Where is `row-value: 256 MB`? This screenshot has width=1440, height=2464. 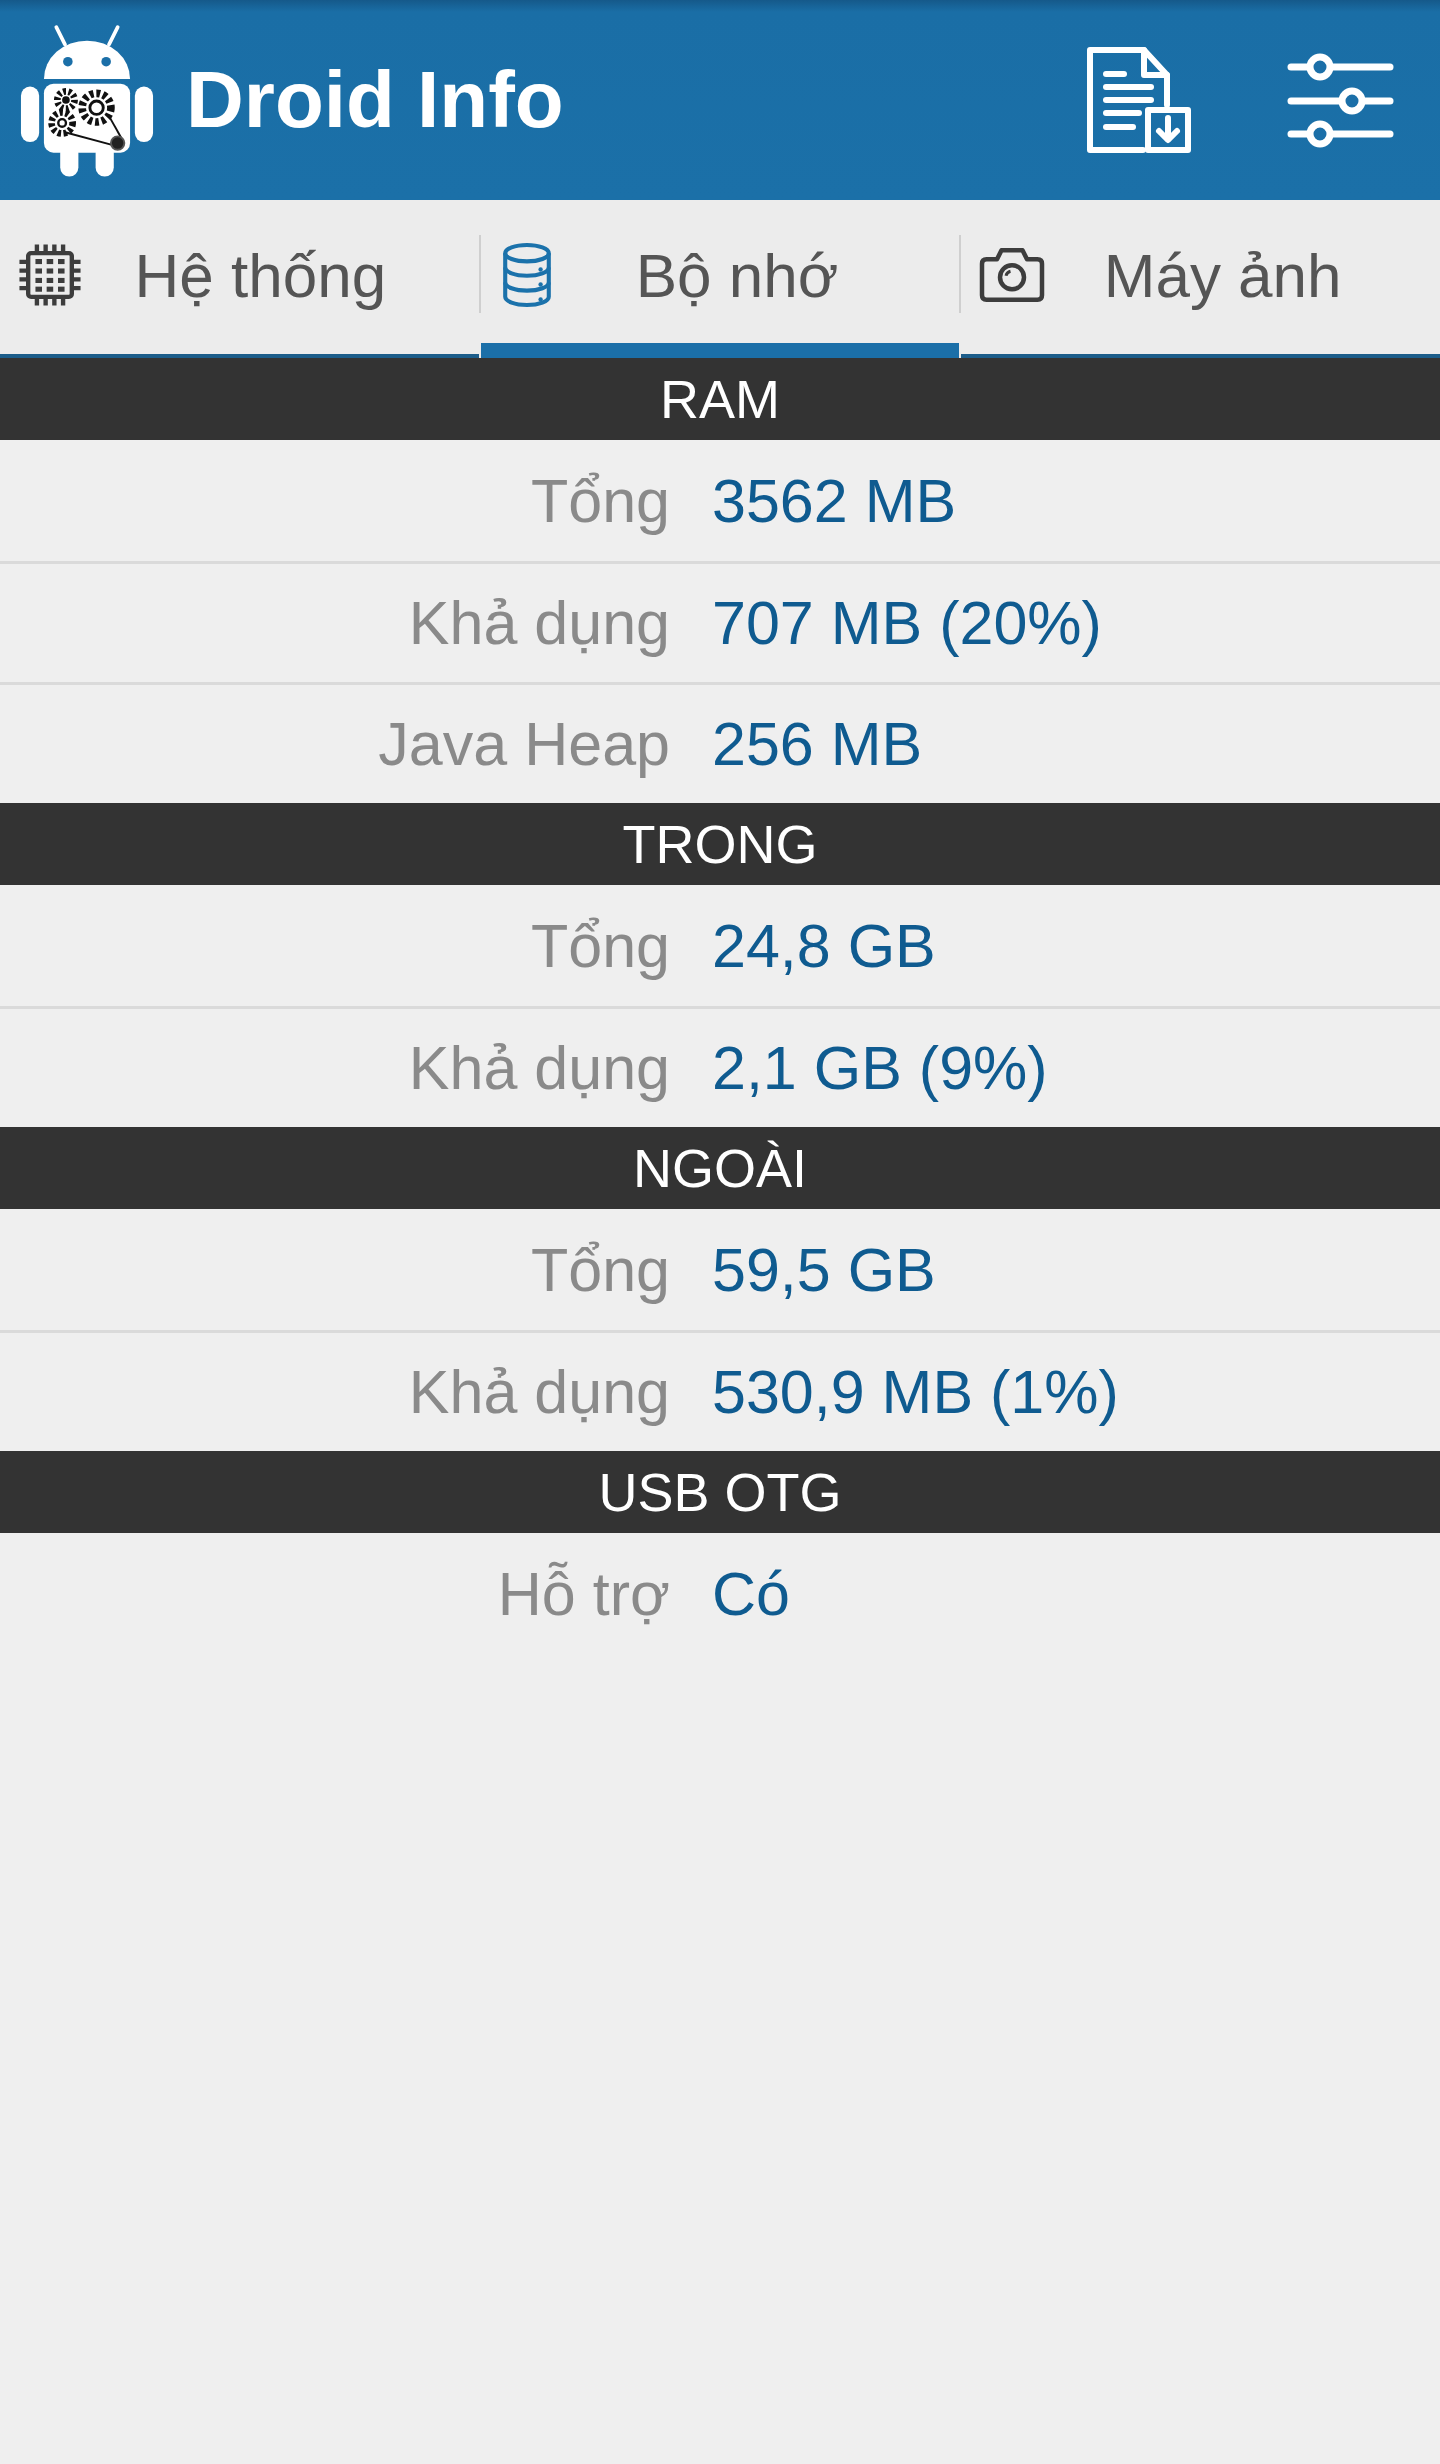 row-value: 256 MB is located at coordinates (817, 744).